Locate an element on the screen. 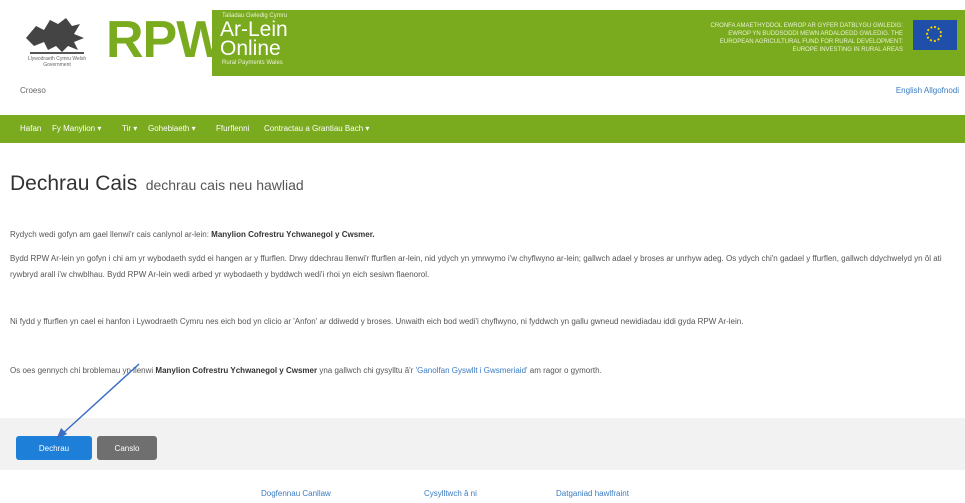 The height and width of the screenshot is (503, 965). tagline-bottom: Rural Payments Wales is located at coordinates (252, 63).